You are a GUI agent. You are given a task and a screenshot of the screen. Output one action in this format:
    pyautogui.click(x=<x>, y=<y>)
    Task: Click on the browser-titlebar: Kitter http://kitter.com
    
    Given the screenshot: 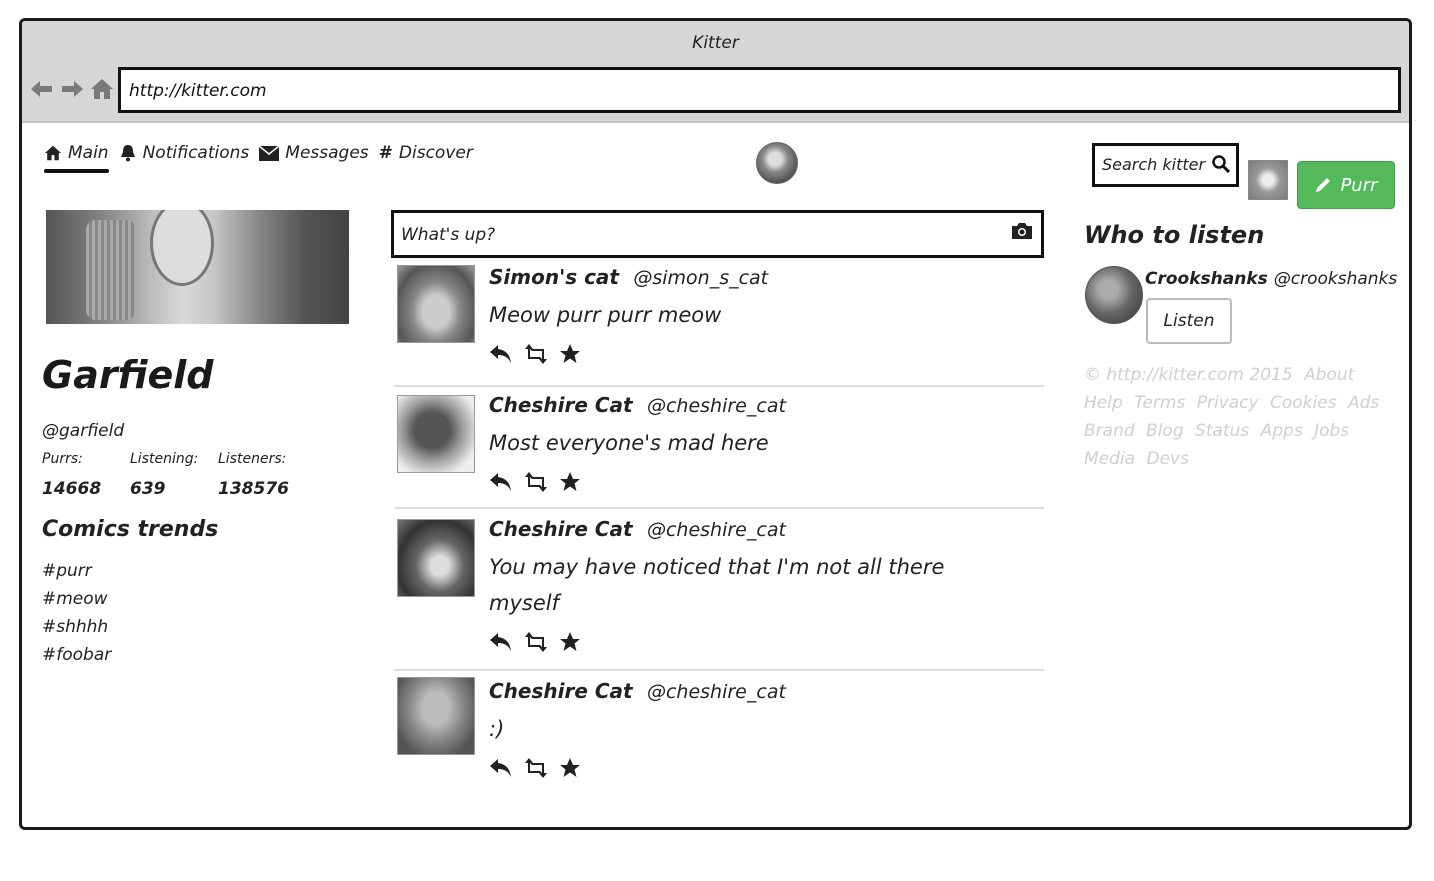 What is the action you would take?
    pyautogui.click(x=715, y=72)
    